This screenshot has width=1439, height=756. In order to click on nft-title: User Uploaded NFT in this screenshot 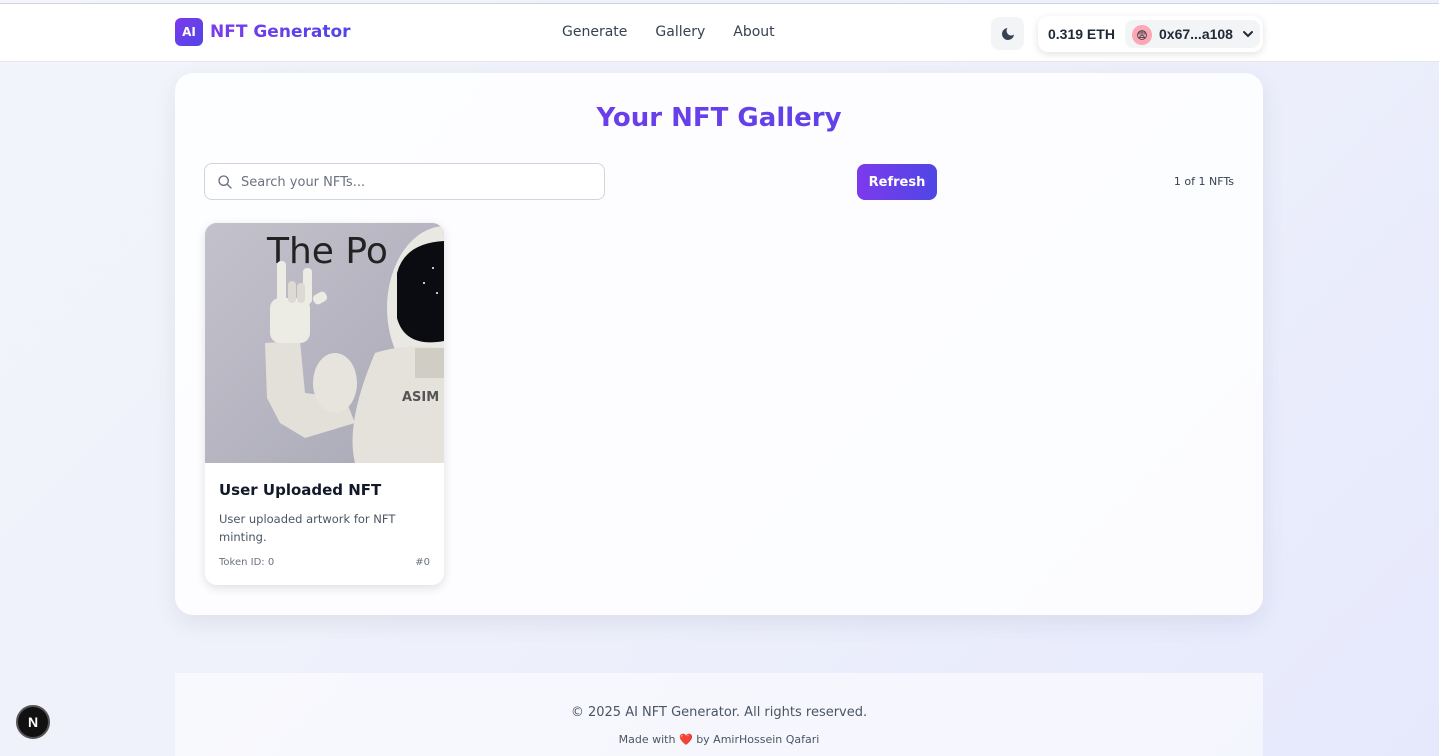, I will do `click(300, 490)`.